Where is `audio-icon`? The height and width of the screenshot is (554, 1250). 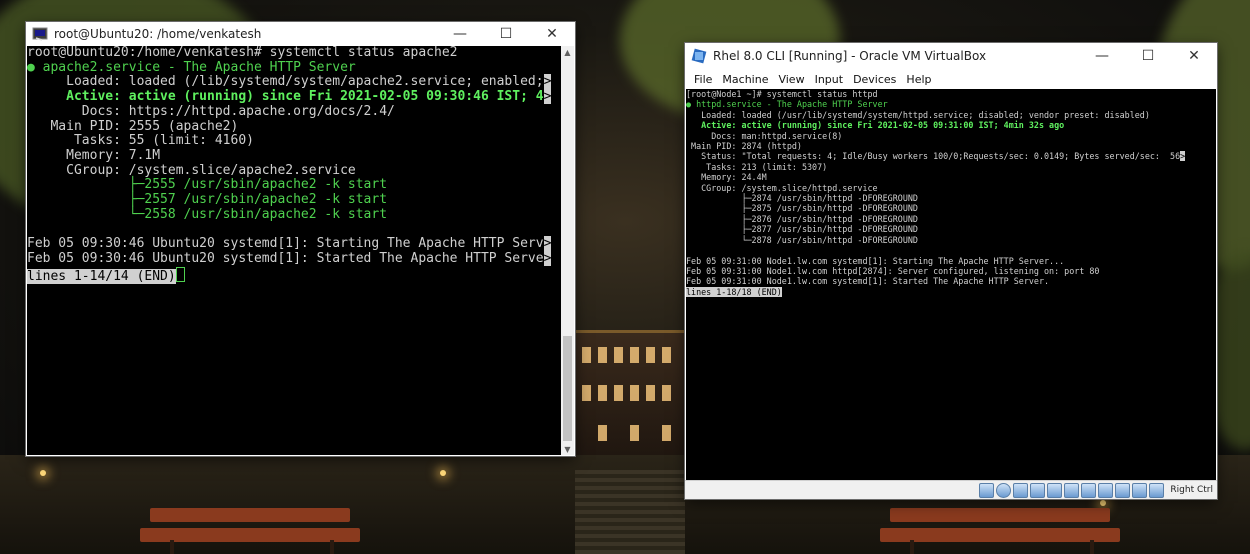 audio-icon is located at coordinates (1021, 490).